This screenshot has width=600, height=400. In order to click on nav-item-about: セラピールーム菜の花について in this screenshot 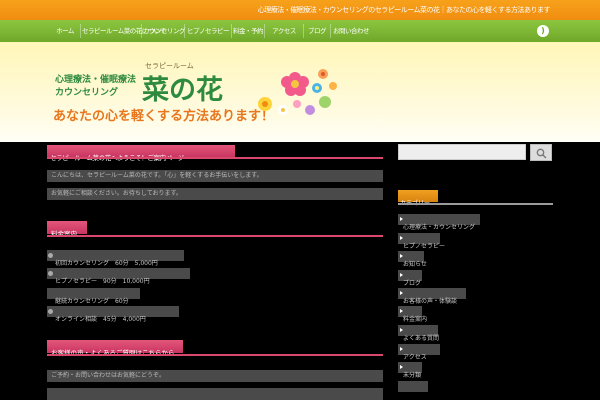, I will do `click(124, 31)`.